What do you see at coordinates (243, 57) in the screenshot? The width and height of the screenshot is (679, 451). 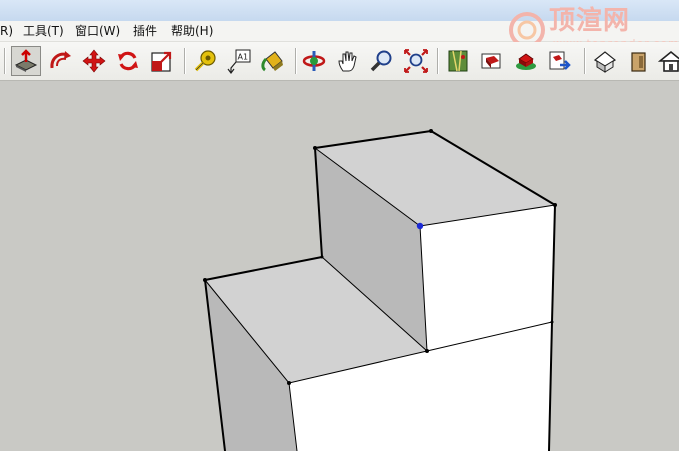 I see `svg-text: A1` at bounding box center [243, 57].